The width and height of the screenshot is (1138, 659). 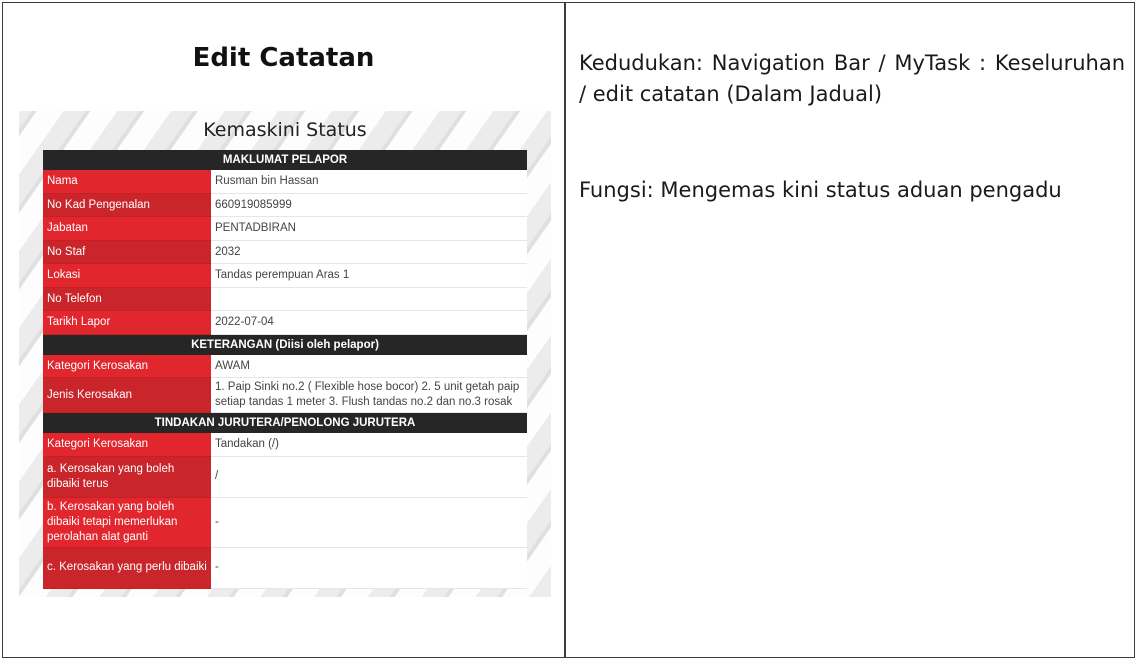 I want to click on table-row: Tarikh Lapor 2022-07-04, so click(x=285, y=322).